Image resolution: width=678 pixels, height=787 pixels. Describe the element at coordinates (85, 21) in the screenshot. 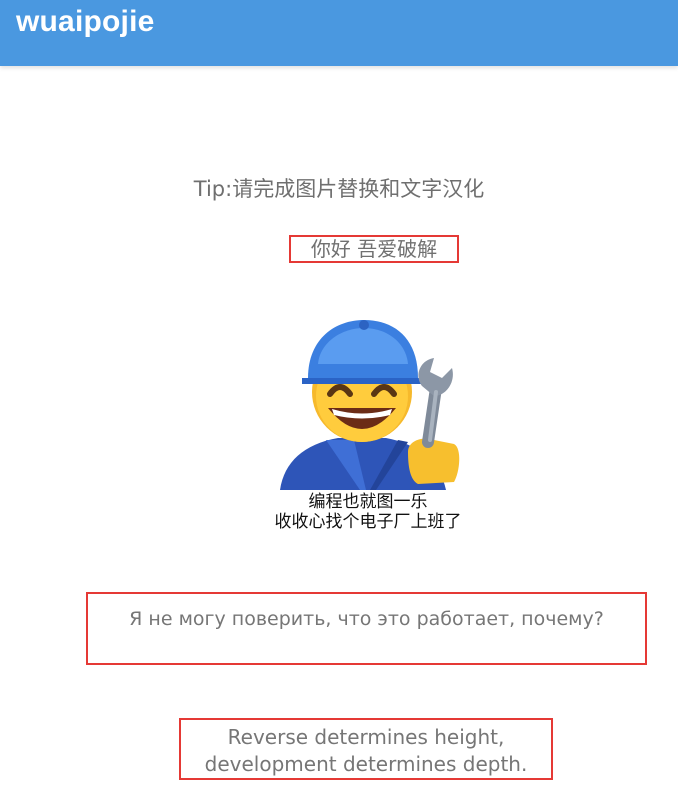

I see `app-title: wuaipojie` at that location.